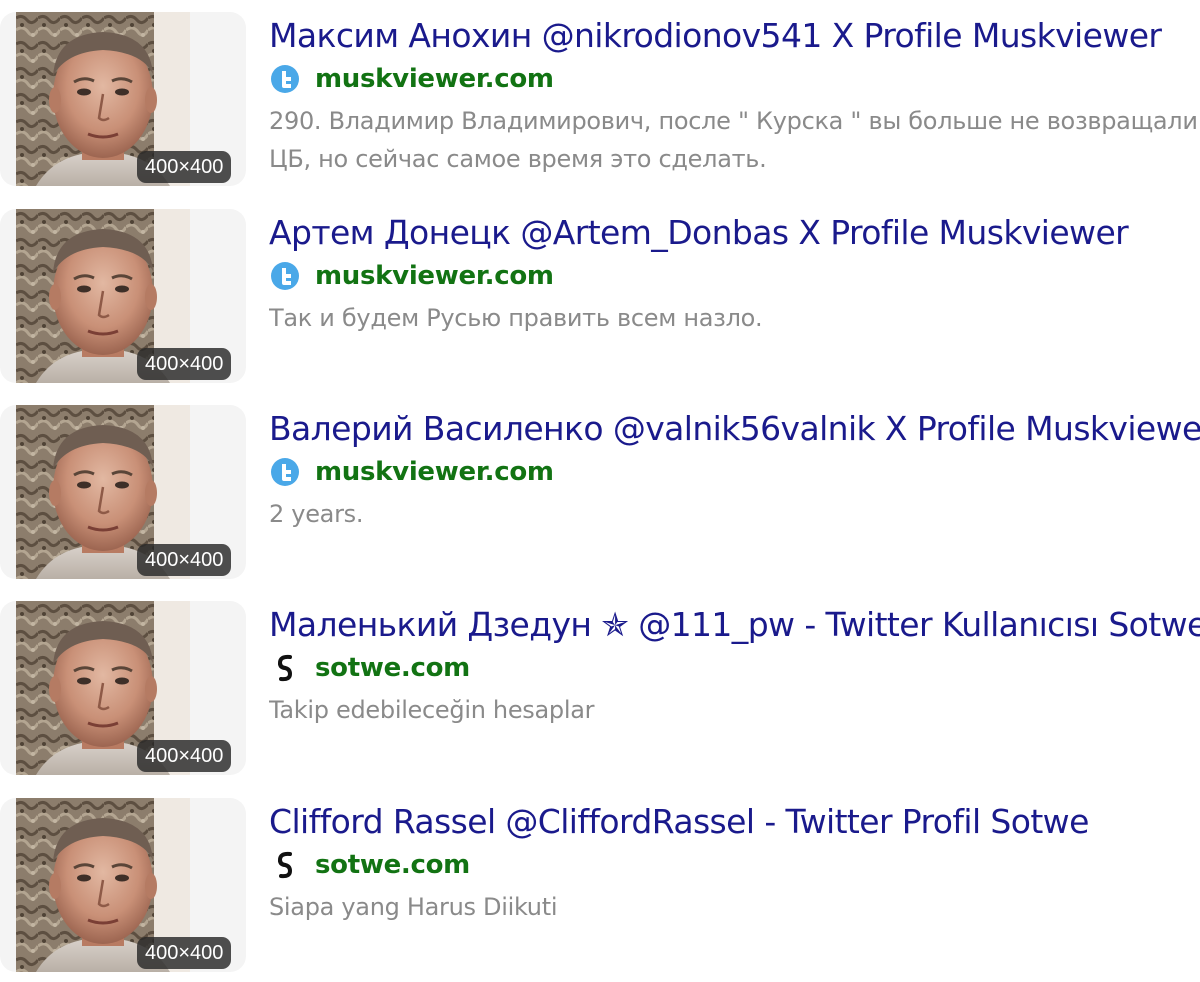 The image size is (1200, 982). I want to click on snippet-line: Takip edebileceğin hesaplar, so click(432, 710).